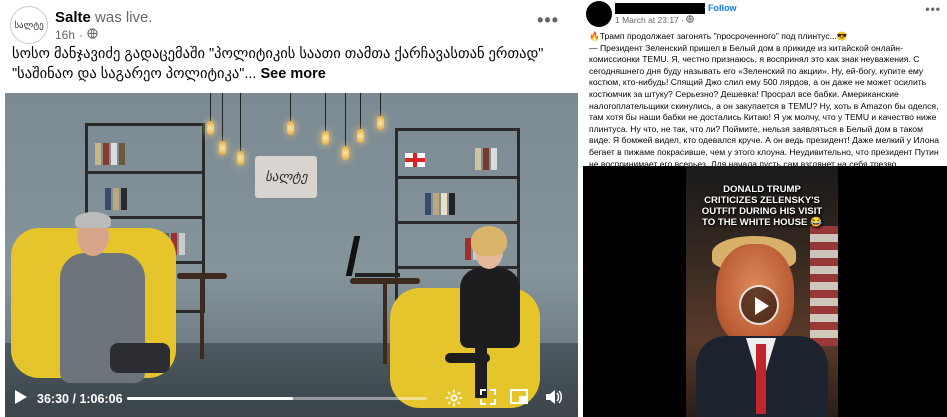 The height and width of the screenshot is (417, 947). Describe the element at coordinates (293, 74) in the screenshot. I see `see-more-link: See more` at that location.